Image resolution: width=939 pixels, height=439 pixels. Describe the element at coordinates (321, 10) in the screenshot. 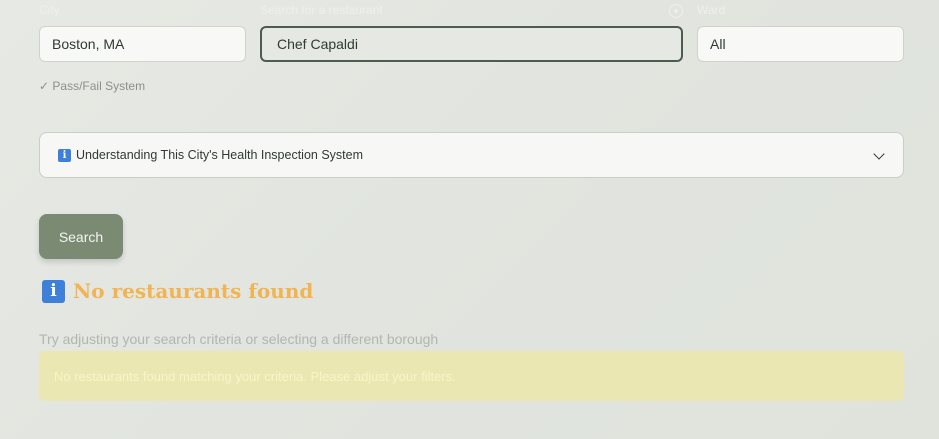

I see `search-label: Search for a restaurant` at that location.